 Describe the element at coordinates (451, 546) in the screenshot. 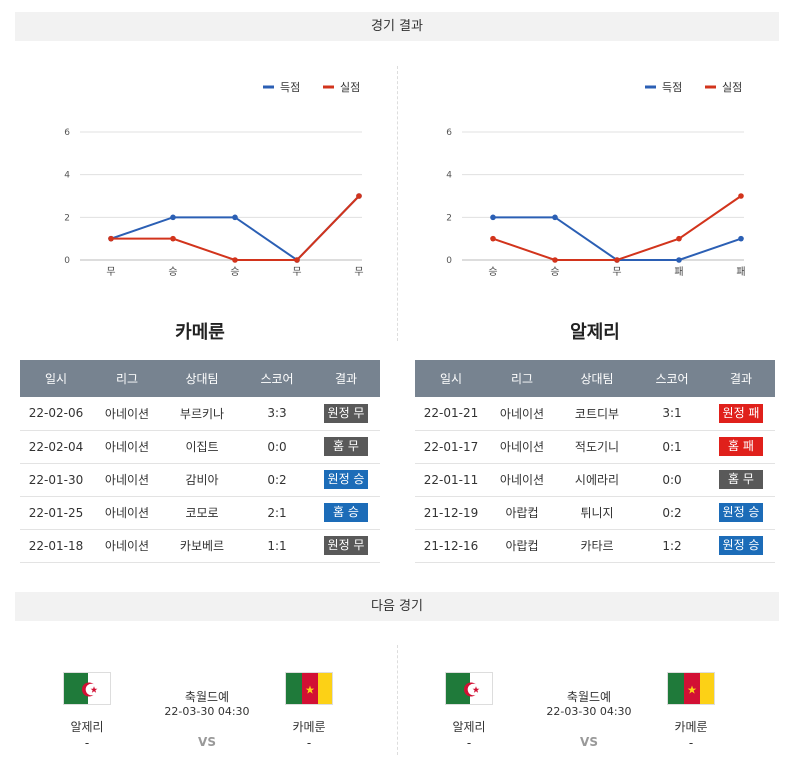

I see `cell-date: 21-12-16` at that location.